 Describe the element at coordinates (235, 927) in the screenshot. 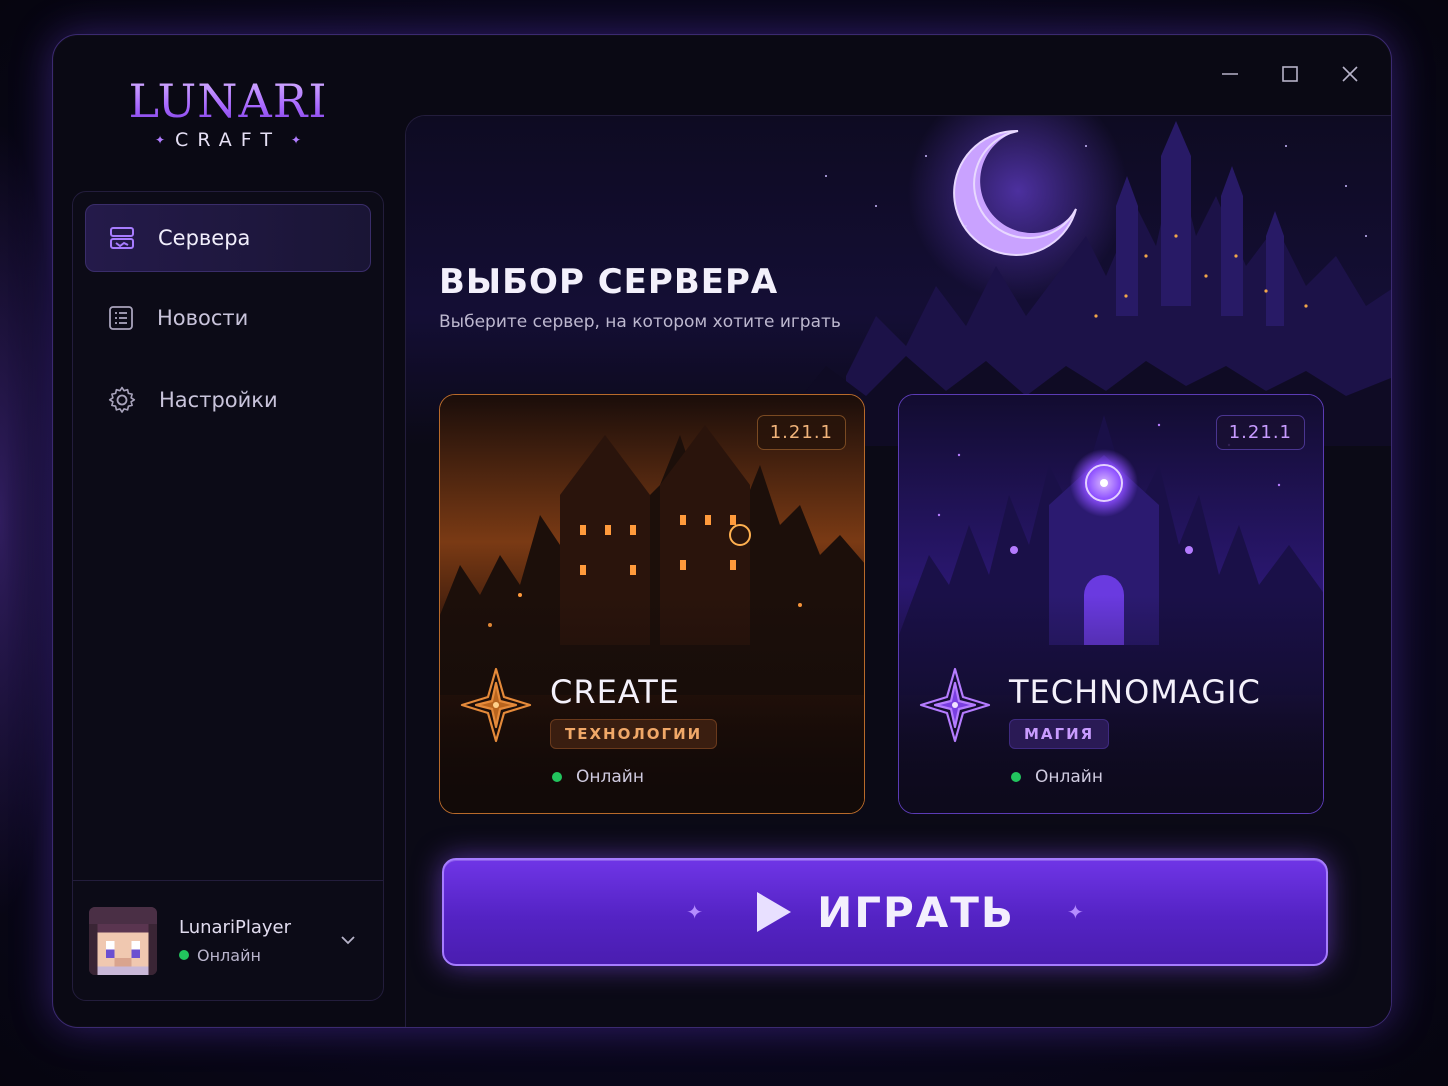

I see `profile-name: LunariPlayer` at that location.